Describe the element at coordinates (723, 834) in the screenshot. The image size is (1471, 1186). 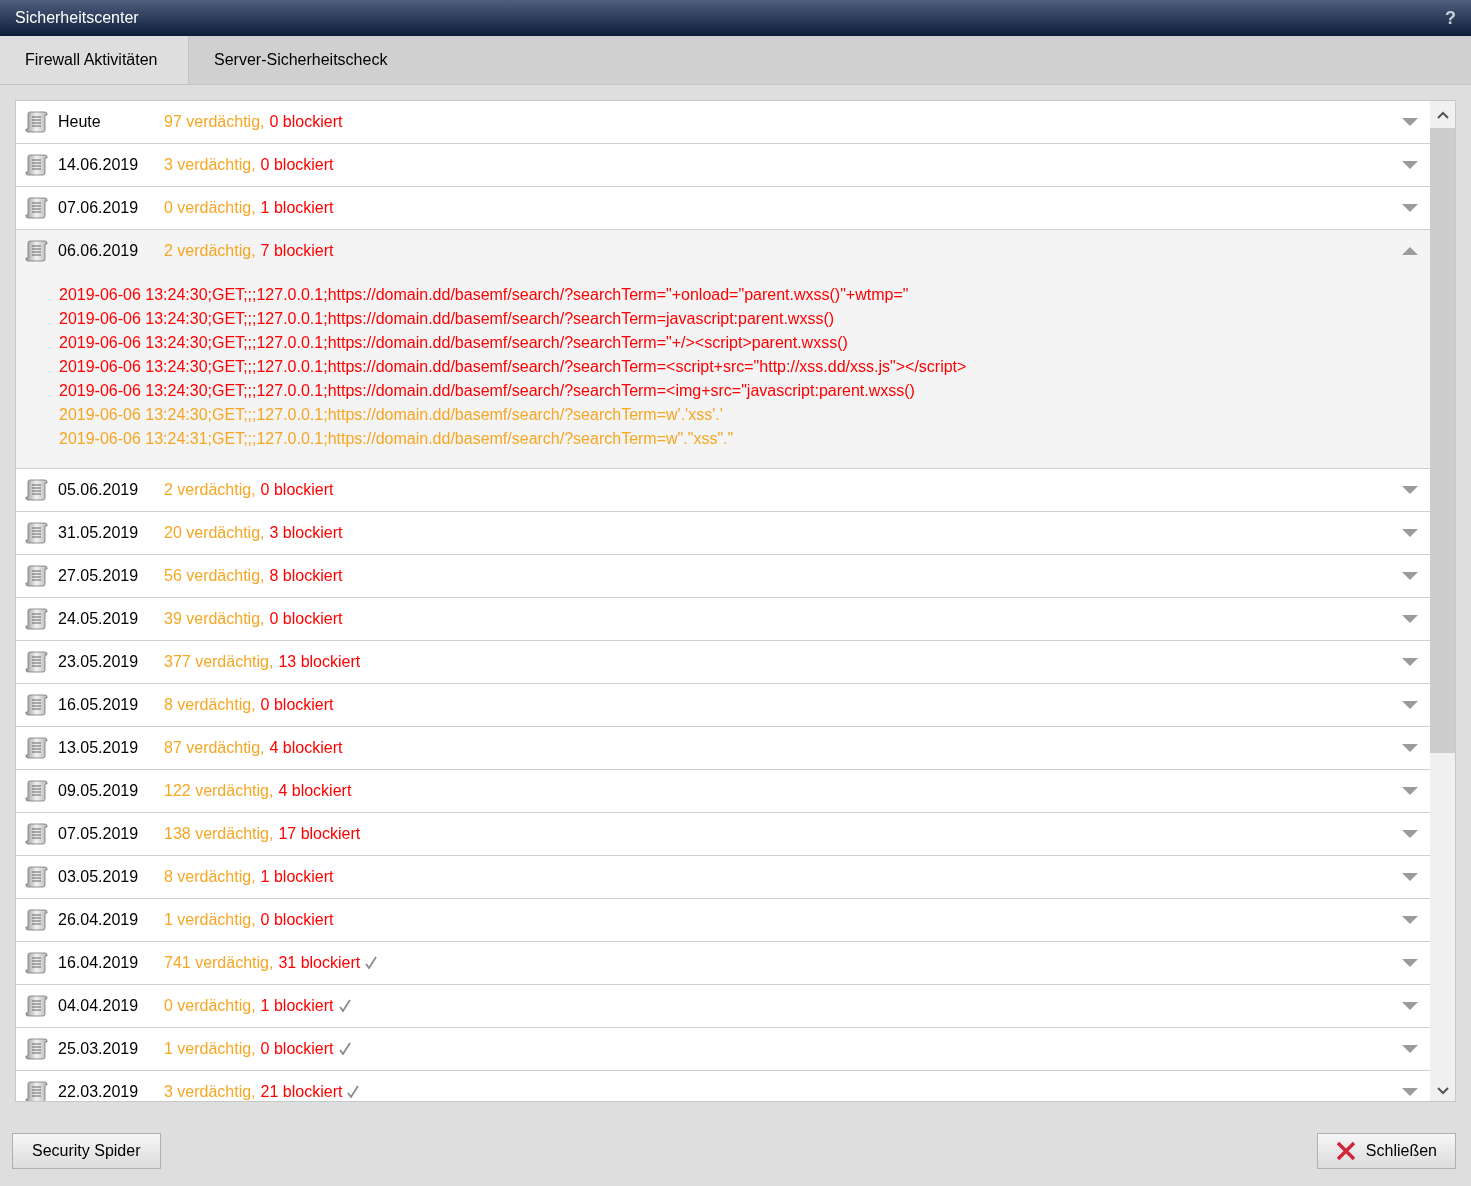
I see `day-row-header: 07.05.2019 138 verdächtig, 17 blockiert` at that location.